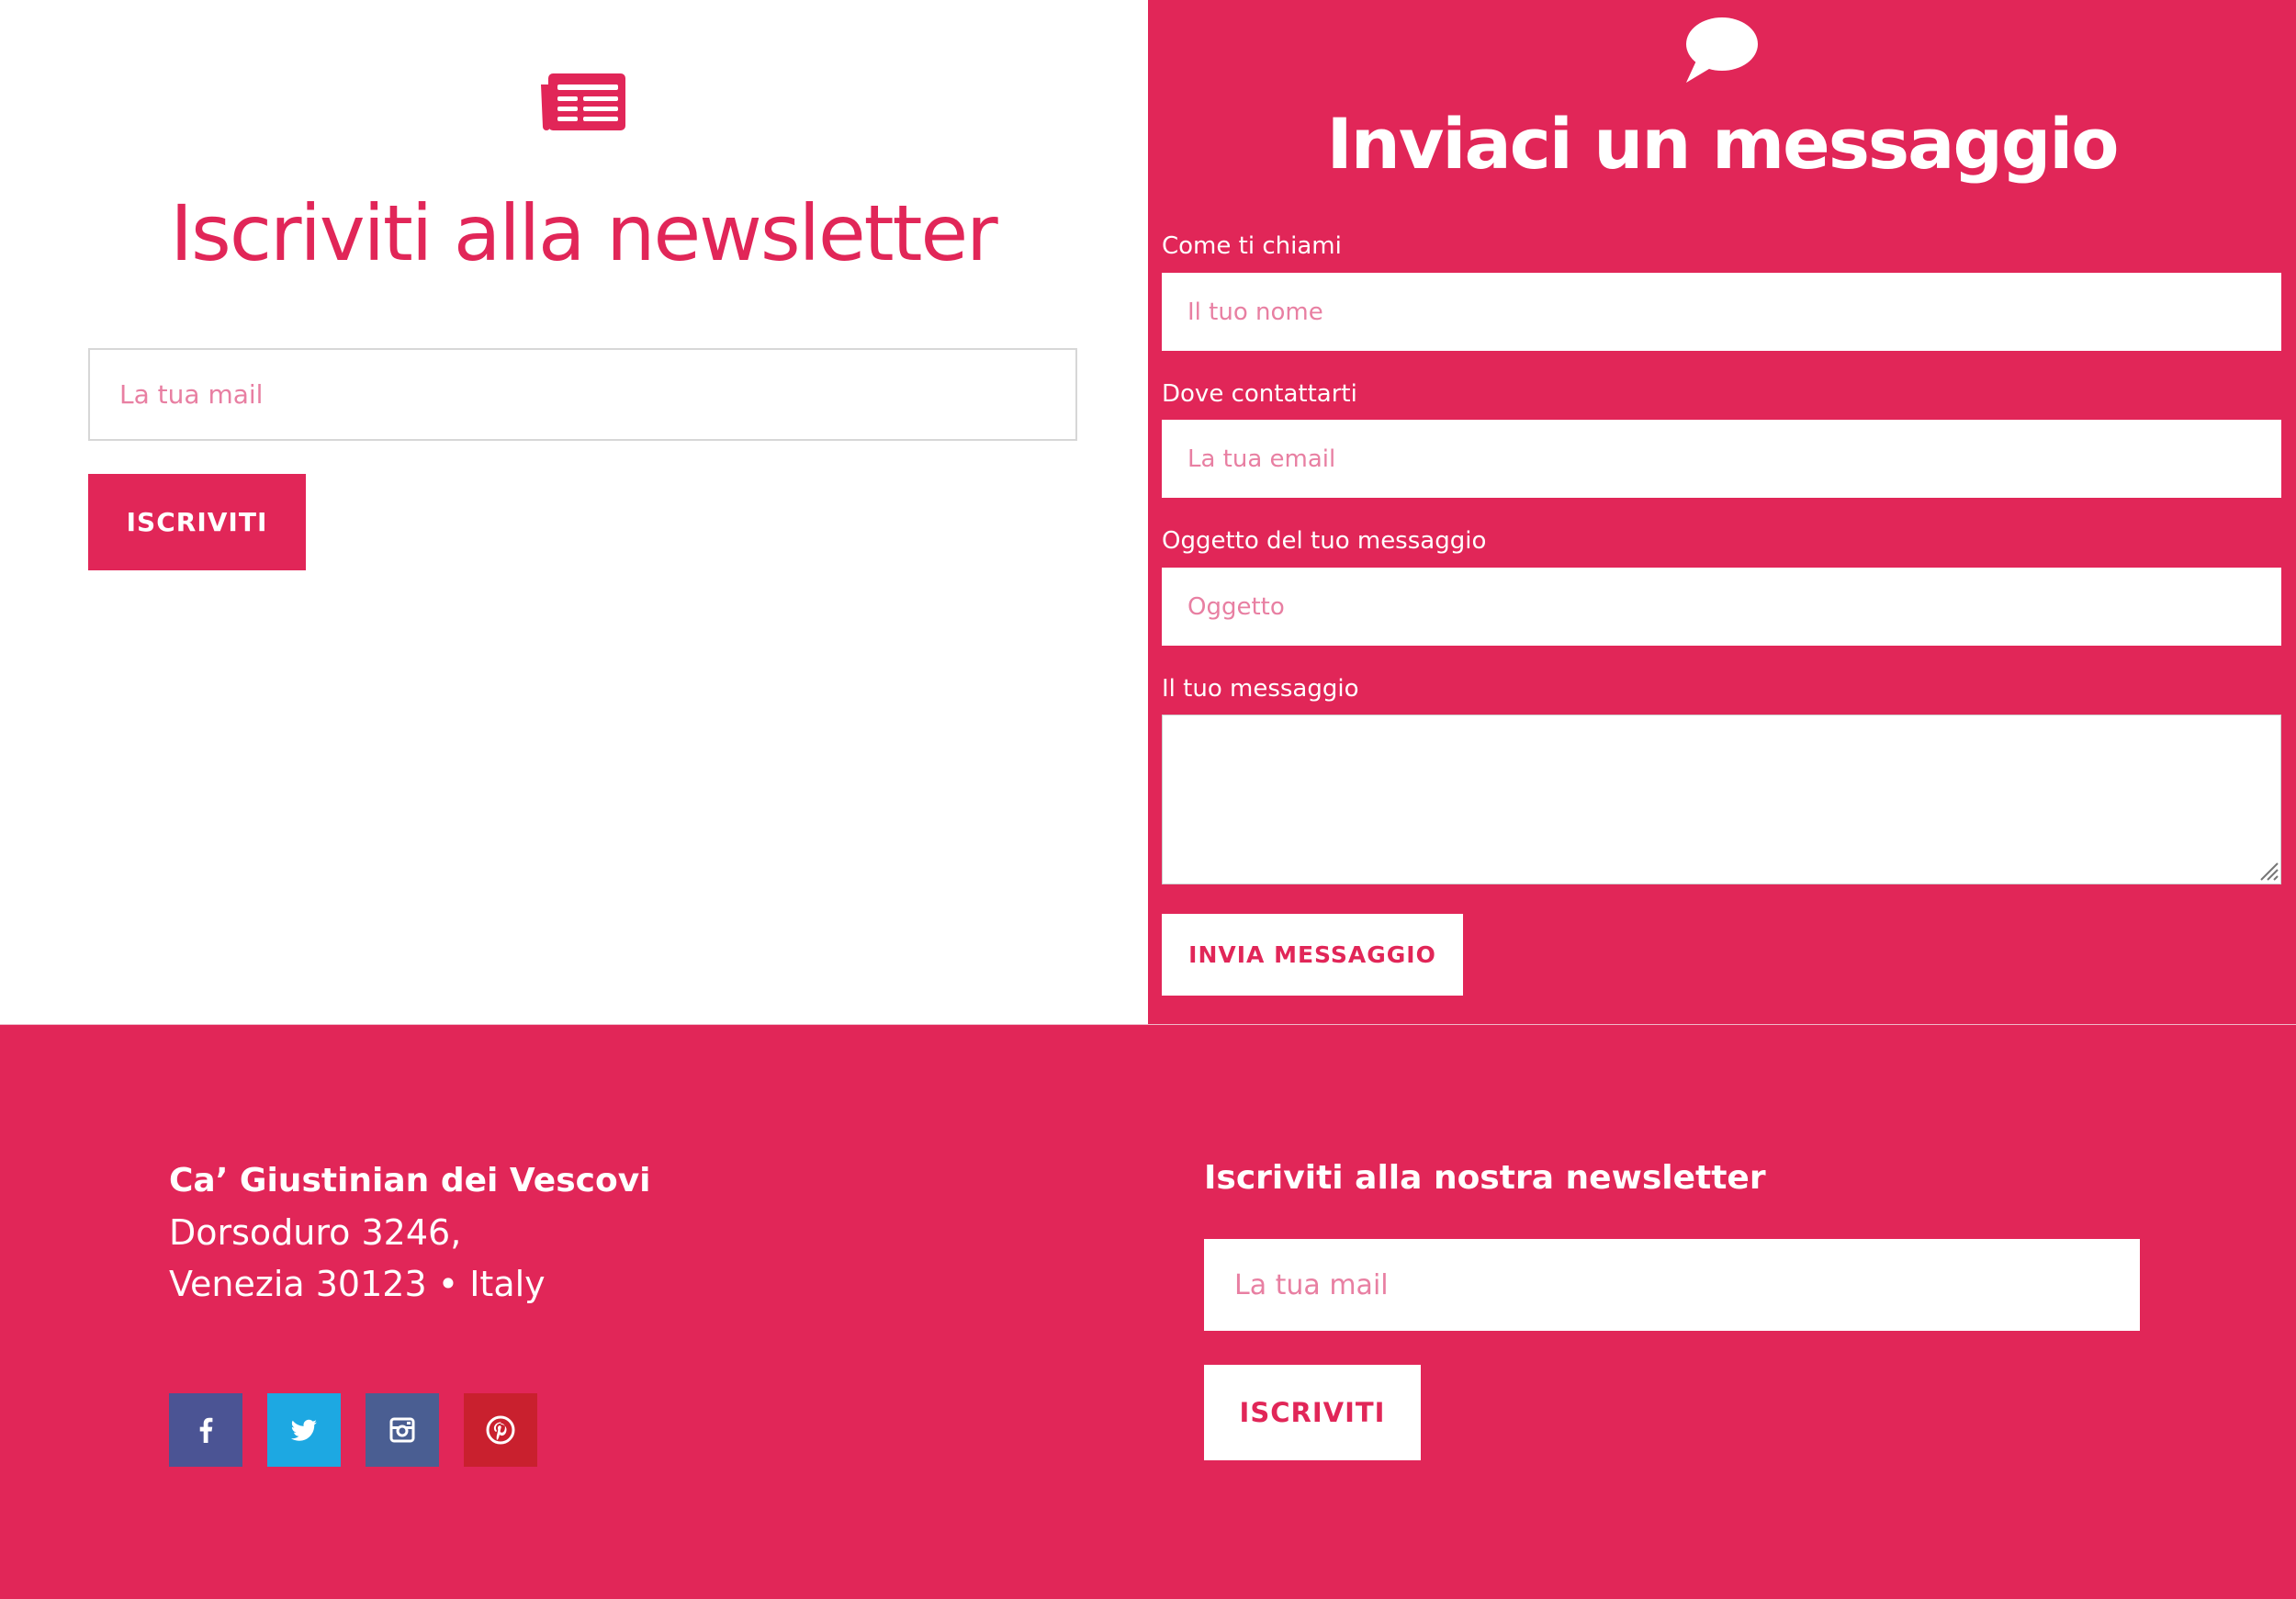 This screenshot has width=2296, height=1599. Describe the element at coordinates (583, 233) in the screenshot. I see `newsletter-title: Iscriviti alla newsletter` at that location.